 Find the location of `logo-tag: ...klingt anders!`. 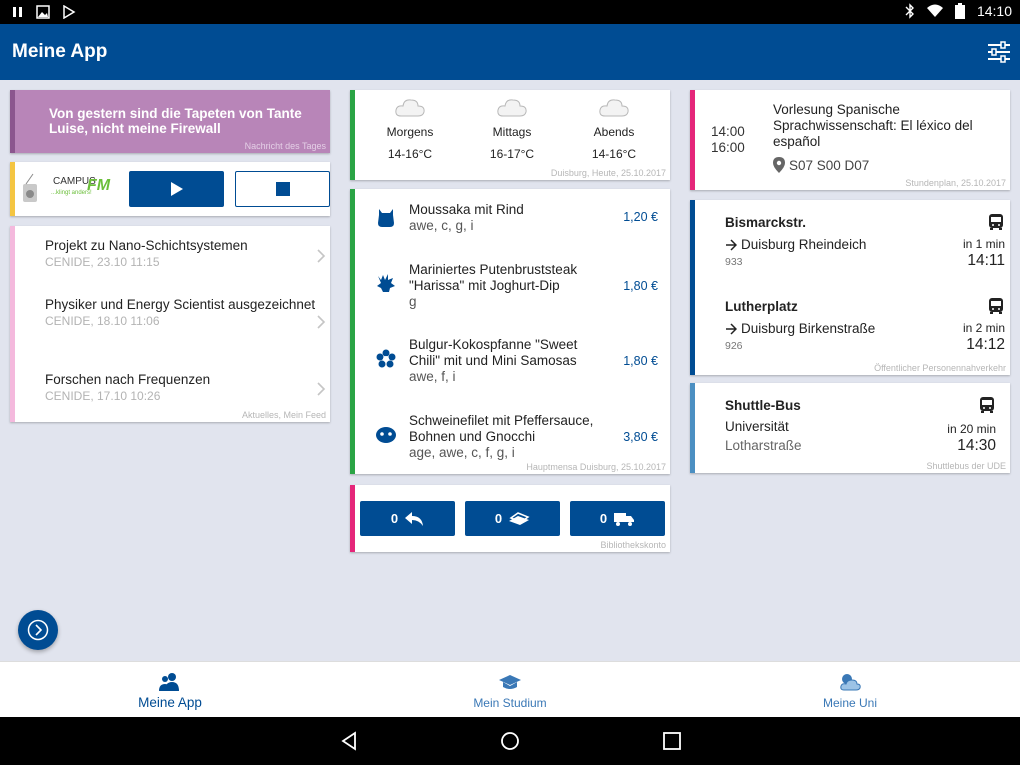

logo-tag: ...klingt anders! is located at coordinates (71, 193).